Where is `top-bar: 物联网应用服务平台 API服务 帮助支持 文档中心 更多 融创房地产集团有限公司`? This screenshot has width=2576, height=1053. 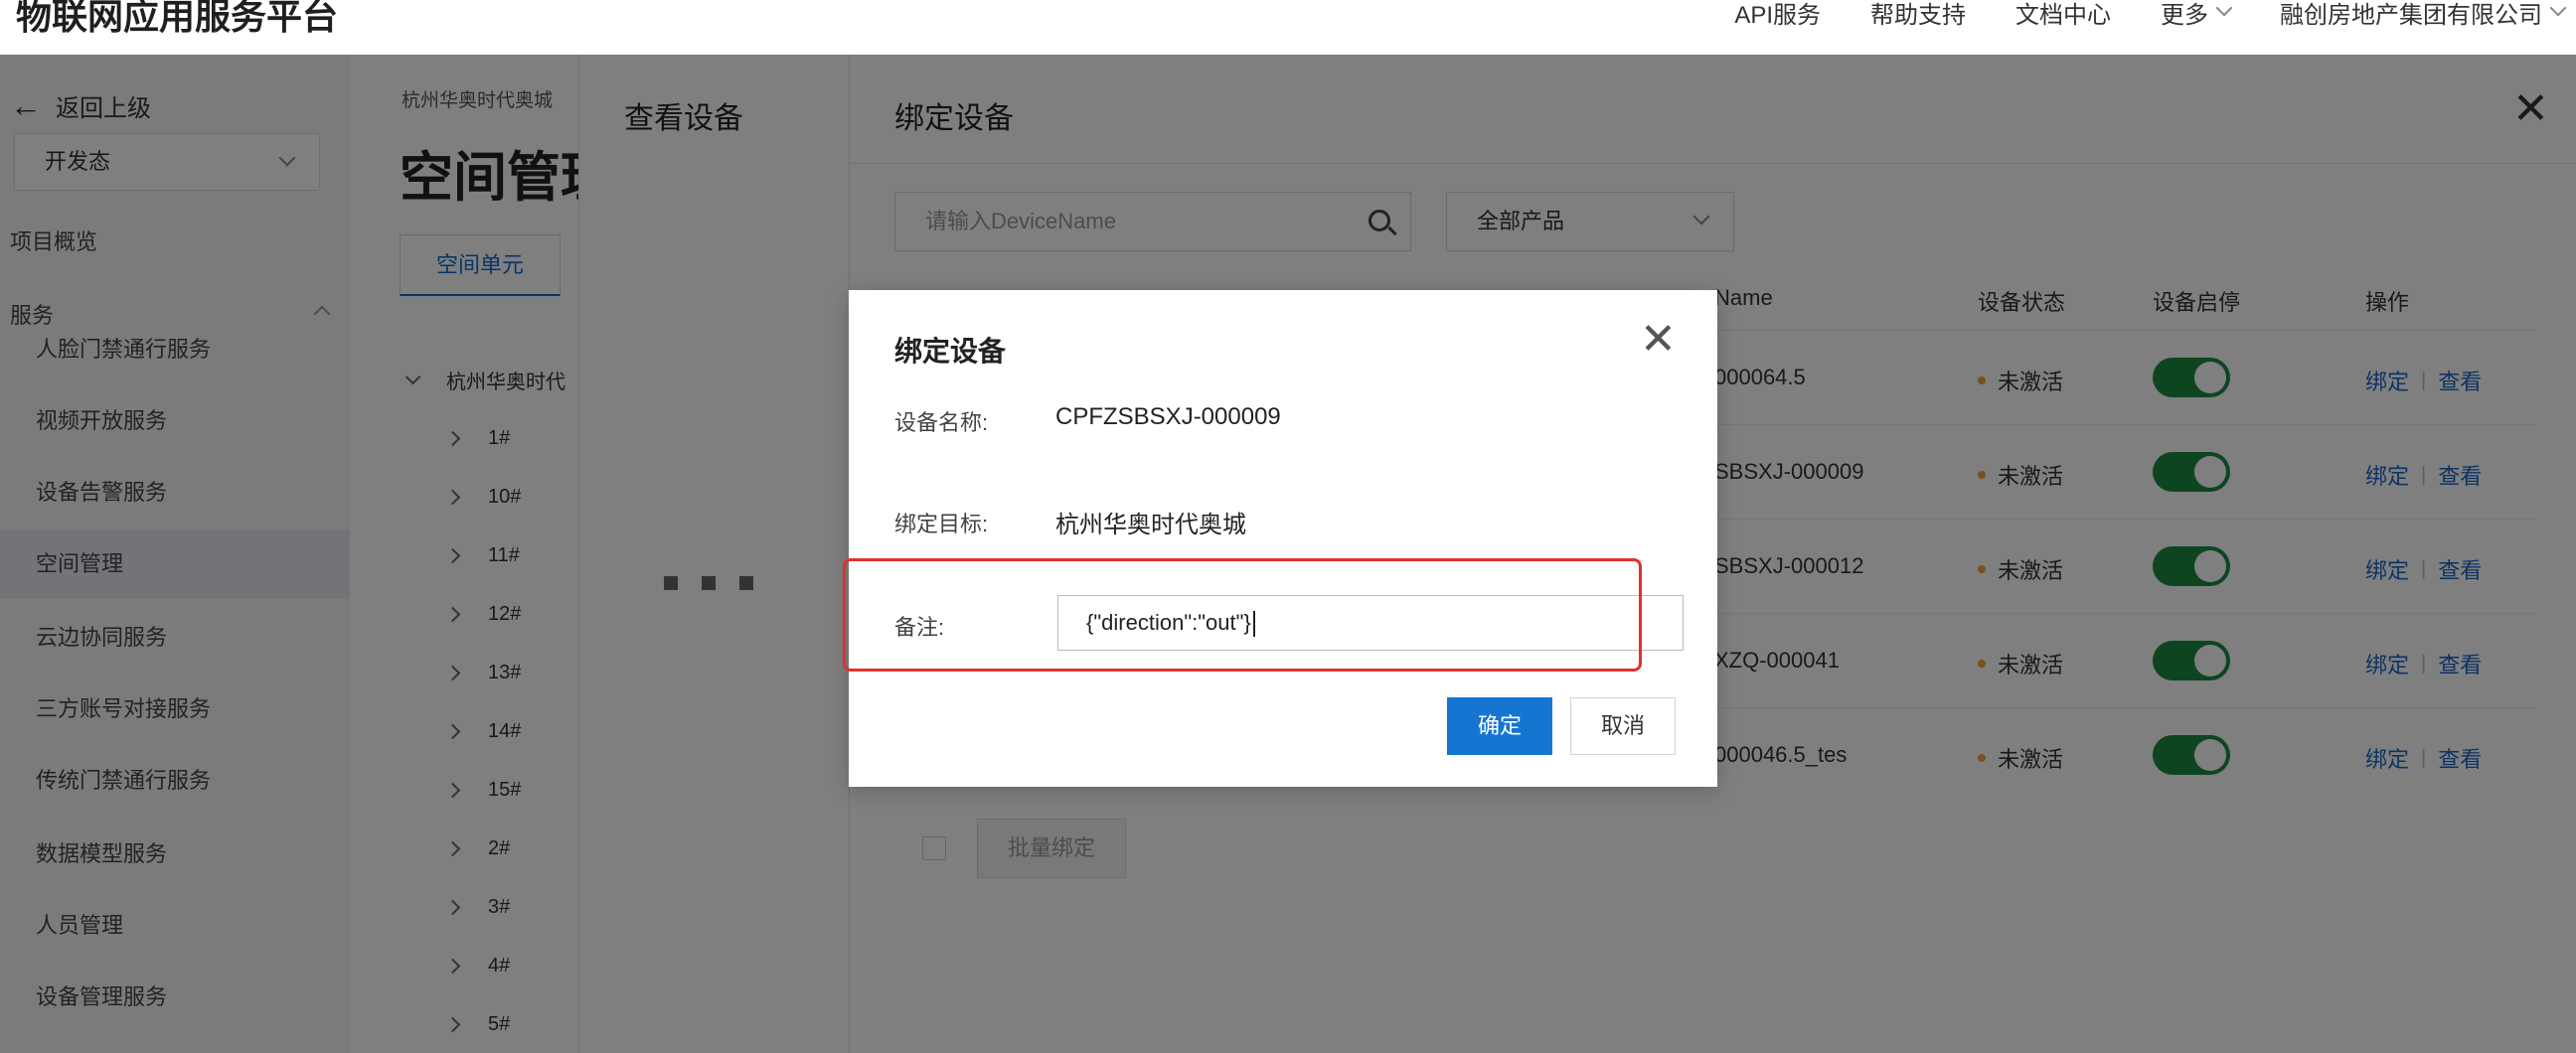 top-bar: 物联网应用服务平台 API服务 帮助支持 文档中心 更多 融创房地产集团有限公司 is located at coordinates (1288, 27).